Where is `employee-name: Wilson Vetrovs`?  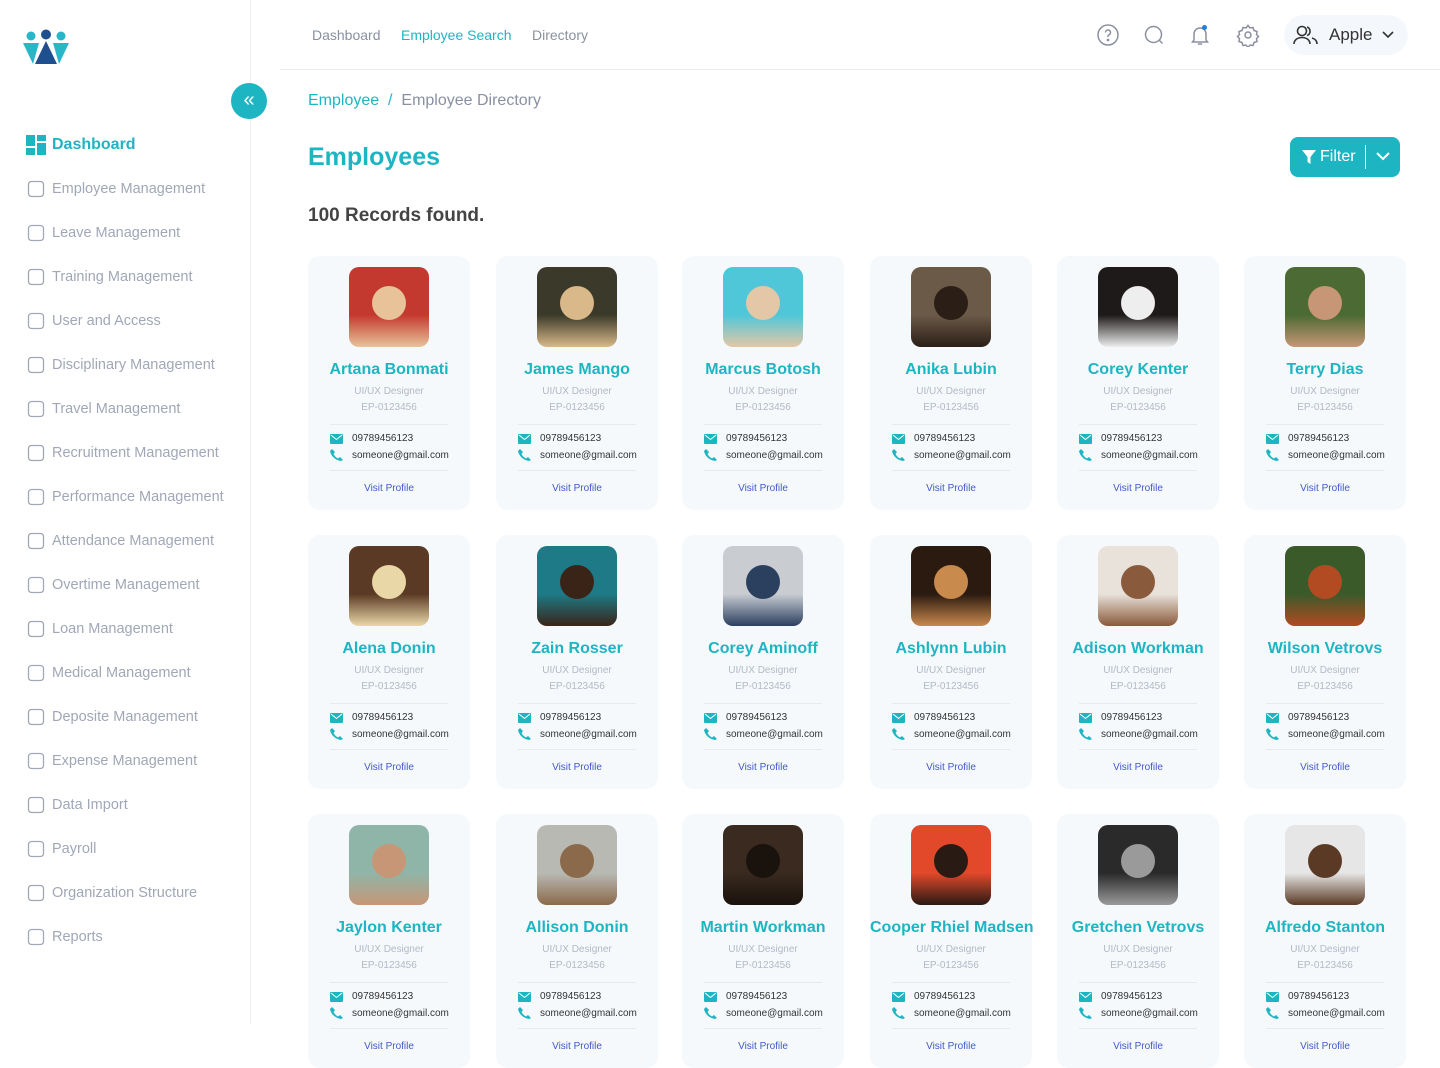 employee-name: Wilson Vetrovs is located at coordinates (1325, 649).